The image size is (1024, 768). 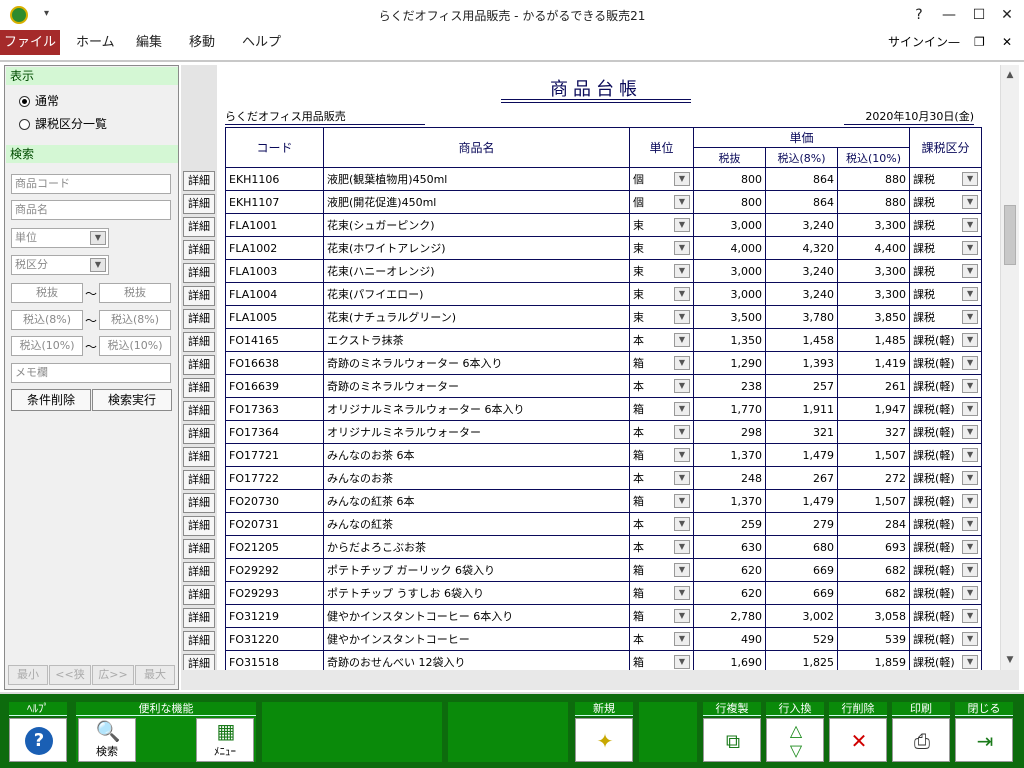 I want to click on cell-price-incl10: 1,485, so click(x=873, y=340).